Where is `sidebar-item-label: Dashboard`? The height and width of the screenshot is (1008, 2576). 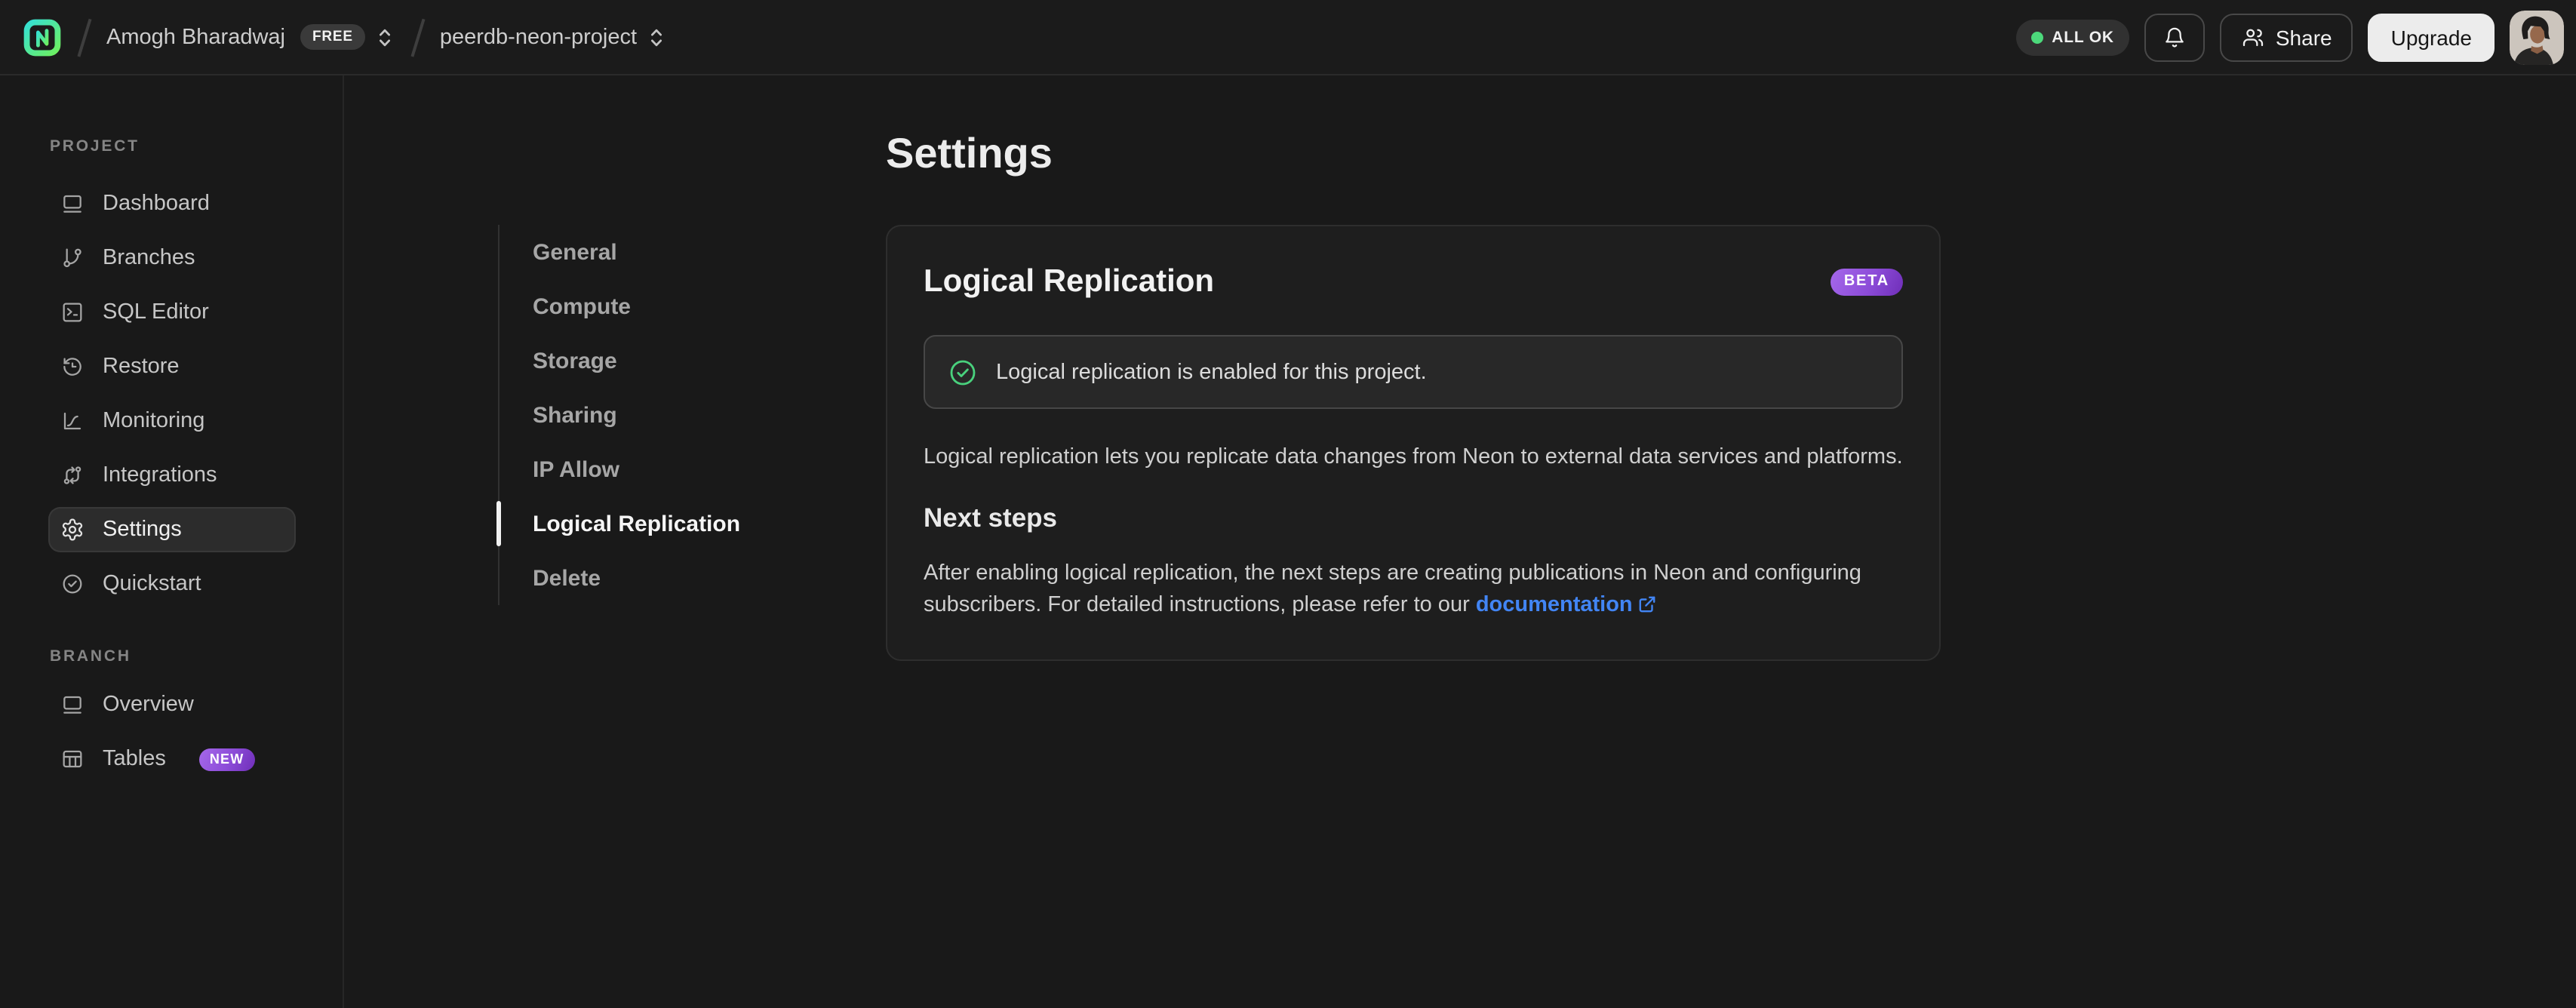 sidebar-item-label: Dashboard is located at coordinates (156, 204).